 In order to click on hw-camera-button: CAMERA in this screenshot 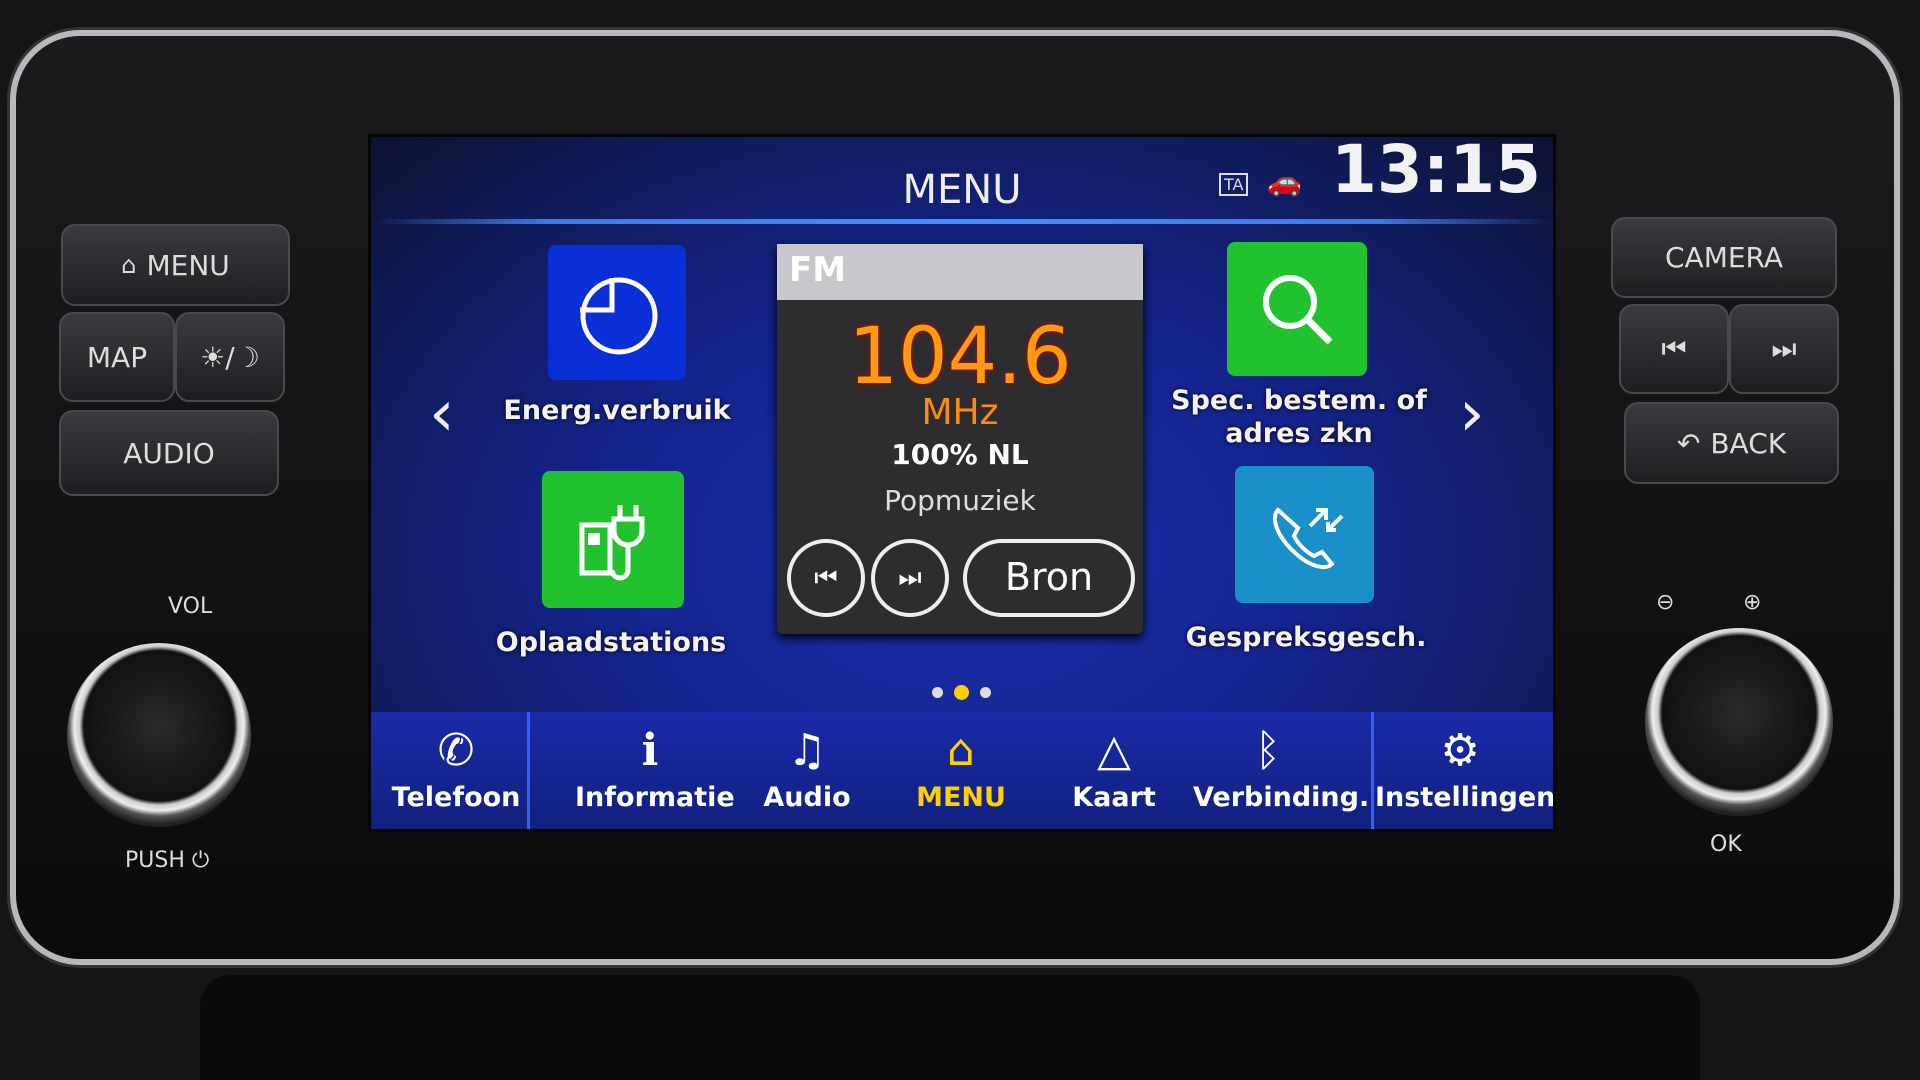, I will do `click(1724, 257)`.